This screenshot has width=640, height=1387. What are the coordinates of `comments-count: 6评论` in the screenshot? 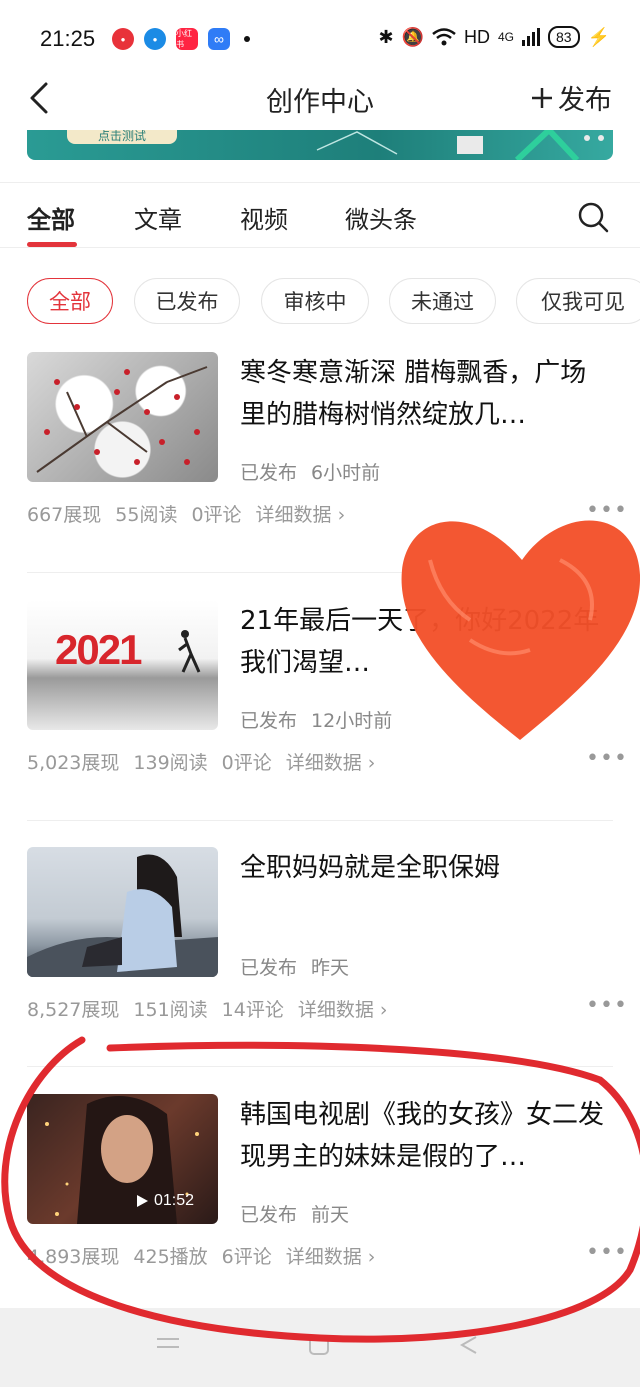 It's located at (246, 1257).